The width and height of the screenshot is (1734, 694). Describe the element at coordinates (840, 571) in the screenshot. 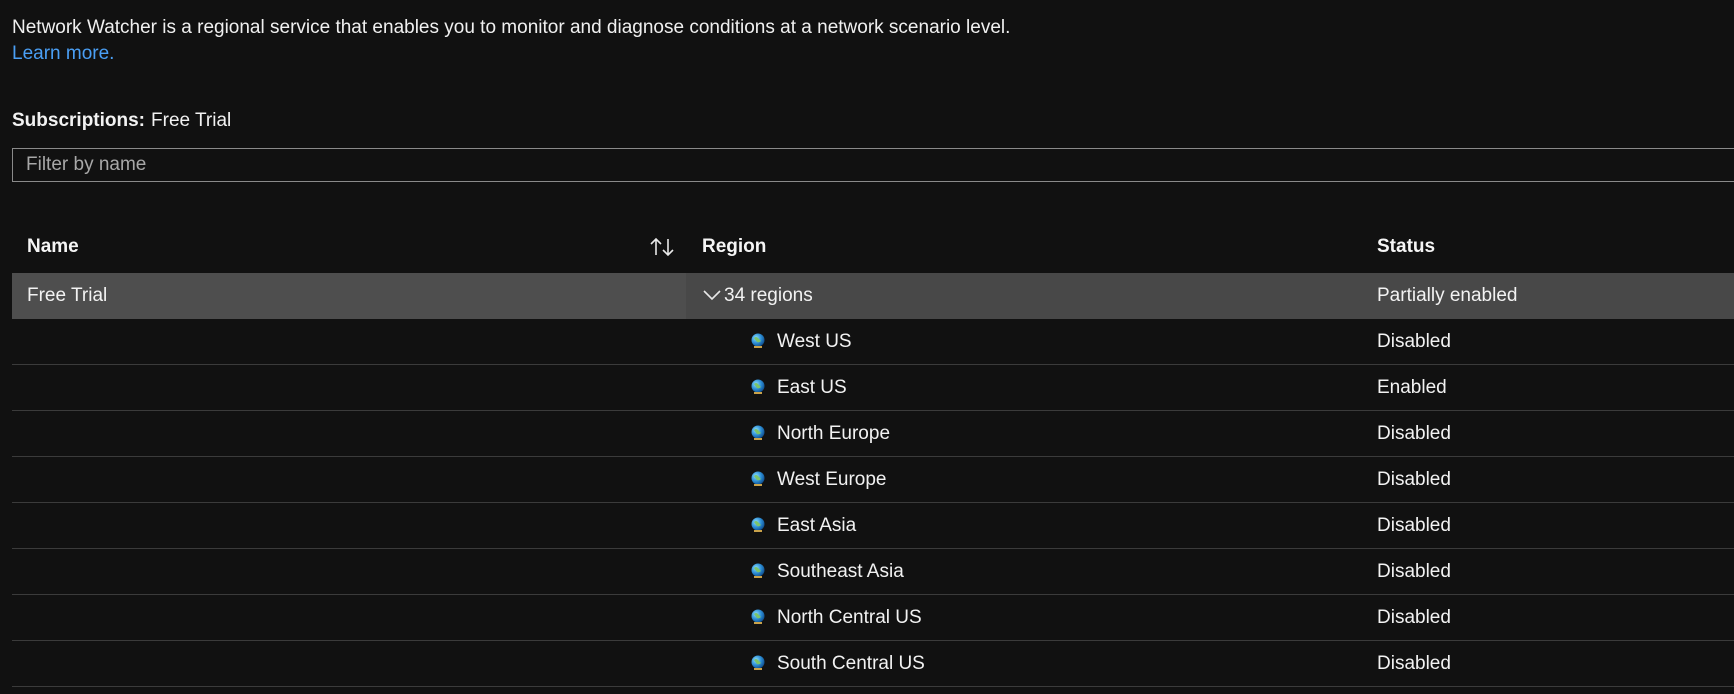

I see `region-name: Southeast Asia` at that location.